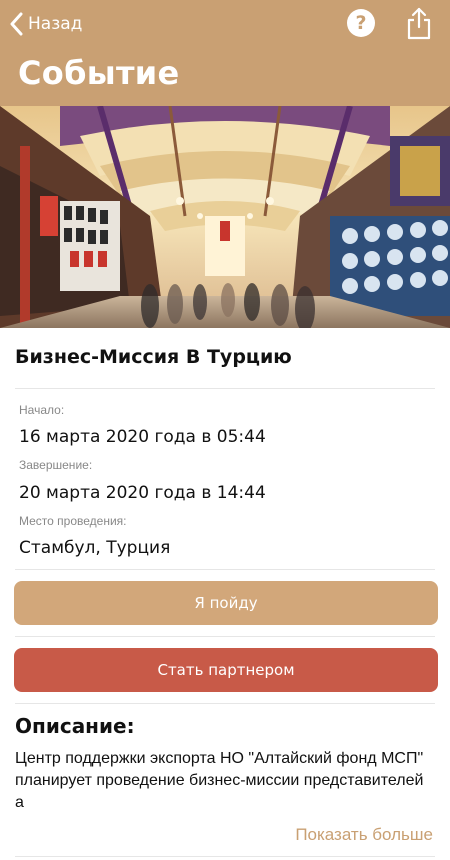  I want to click on end-value: 20 марта 2020 года в 14:44, so click(142, 493).